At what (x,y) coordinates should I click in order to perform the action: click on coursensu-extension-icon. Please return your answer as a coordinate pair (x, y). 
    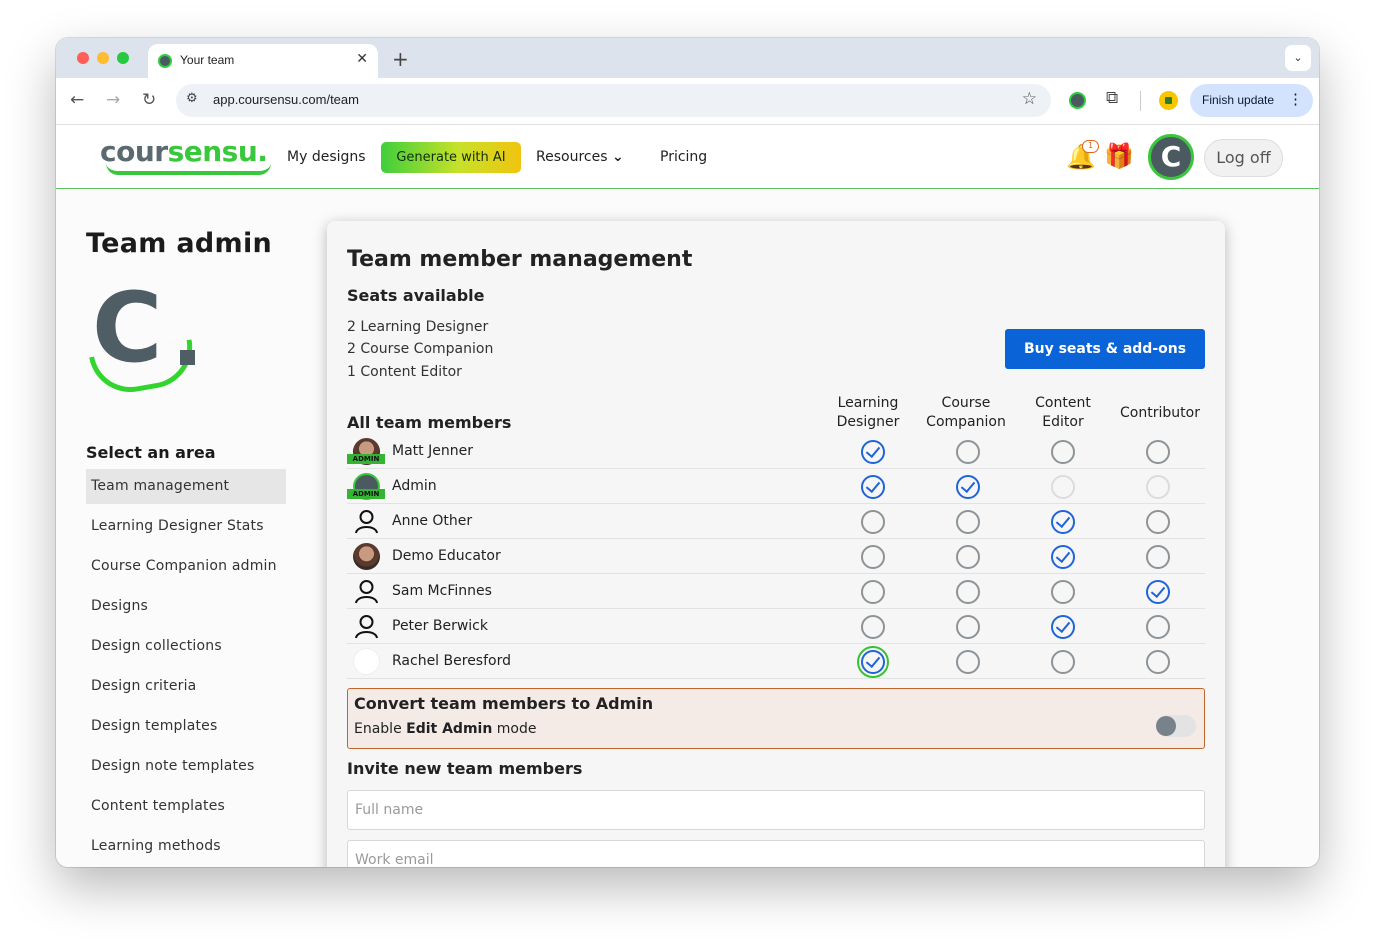
    Looking at the image, I should click on (1077, 100).